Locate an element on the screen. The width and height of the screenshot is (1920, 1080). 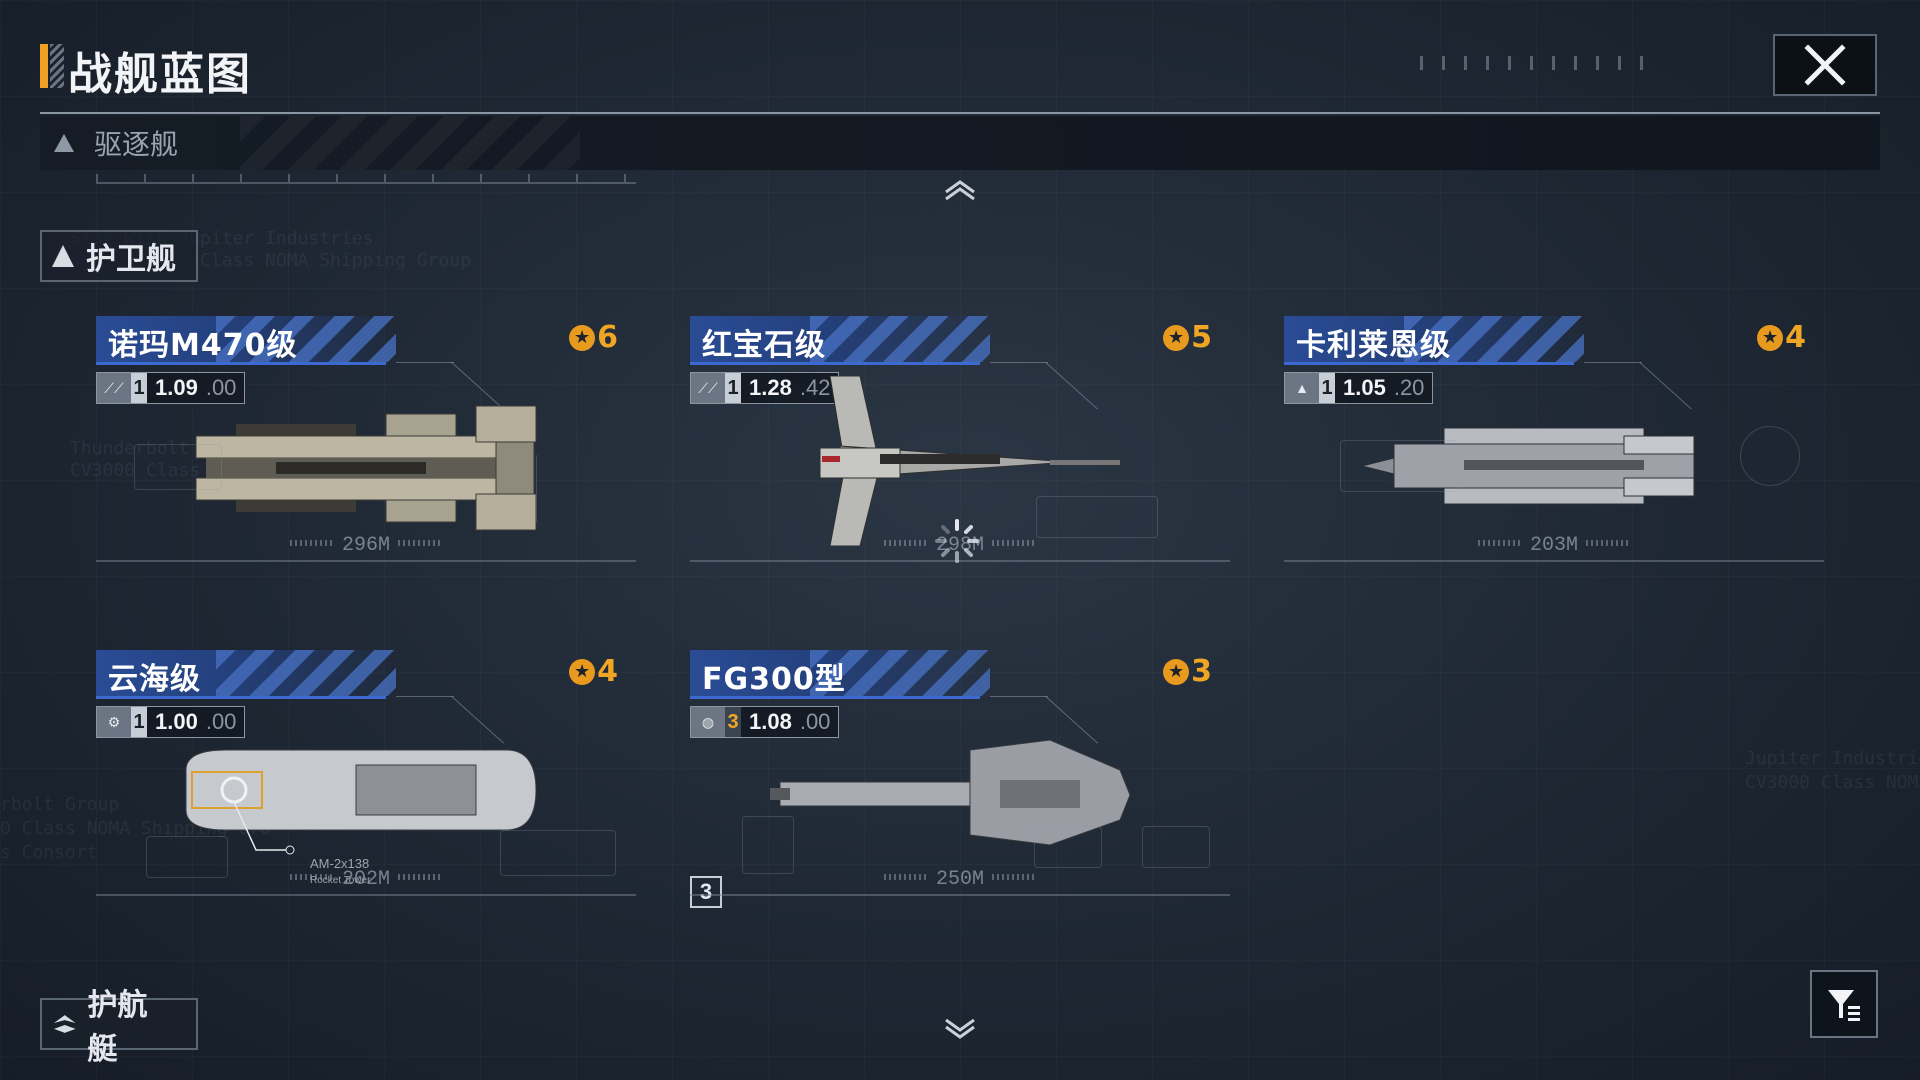
background-text: Class NOMA Shipping Group is located at coordinates (335, 260).